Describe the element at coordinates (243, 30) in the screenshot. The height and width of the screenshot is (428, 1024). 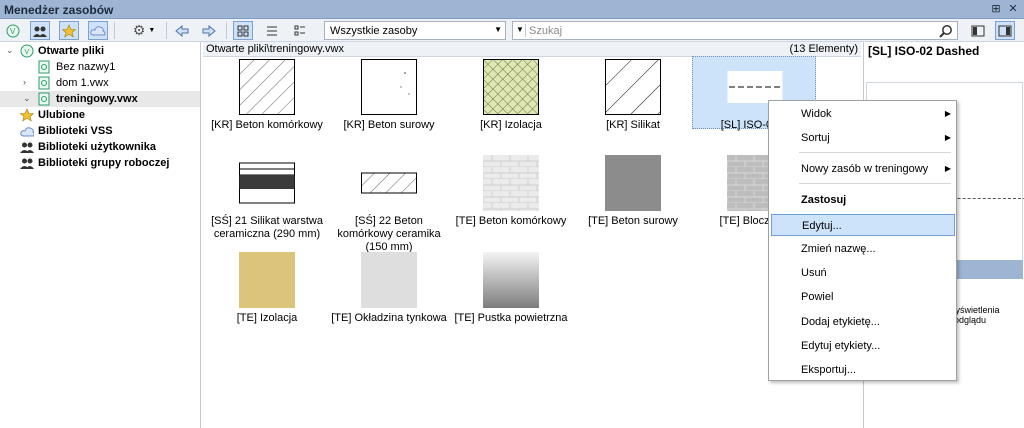
I see `thumbnail-view-icon` at that location.